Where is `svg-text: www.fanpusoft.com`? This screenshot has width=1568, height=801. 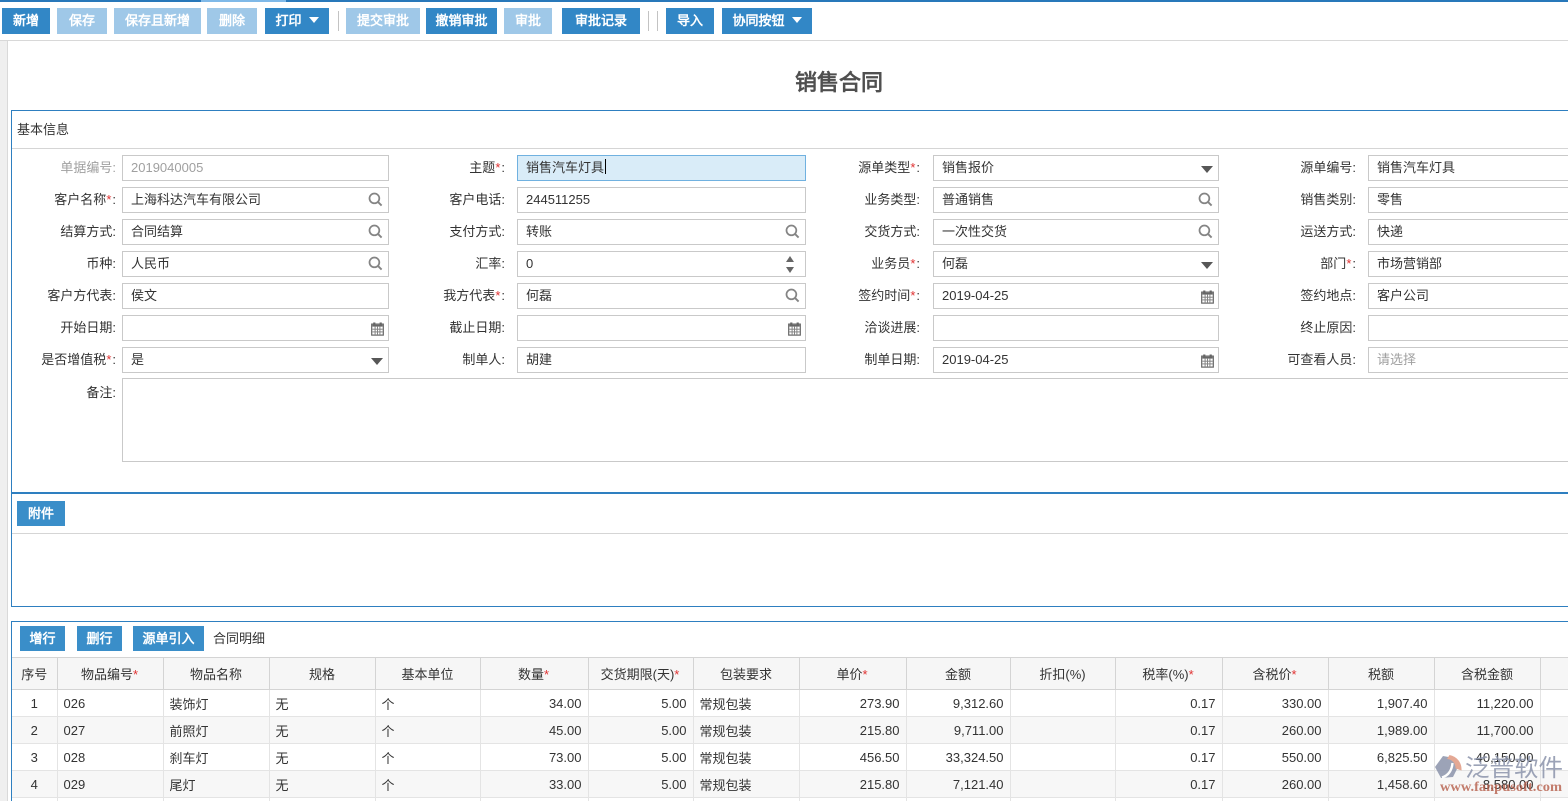 svg-text: www.fanpusoft.com is located at coordinates (1501, 786).